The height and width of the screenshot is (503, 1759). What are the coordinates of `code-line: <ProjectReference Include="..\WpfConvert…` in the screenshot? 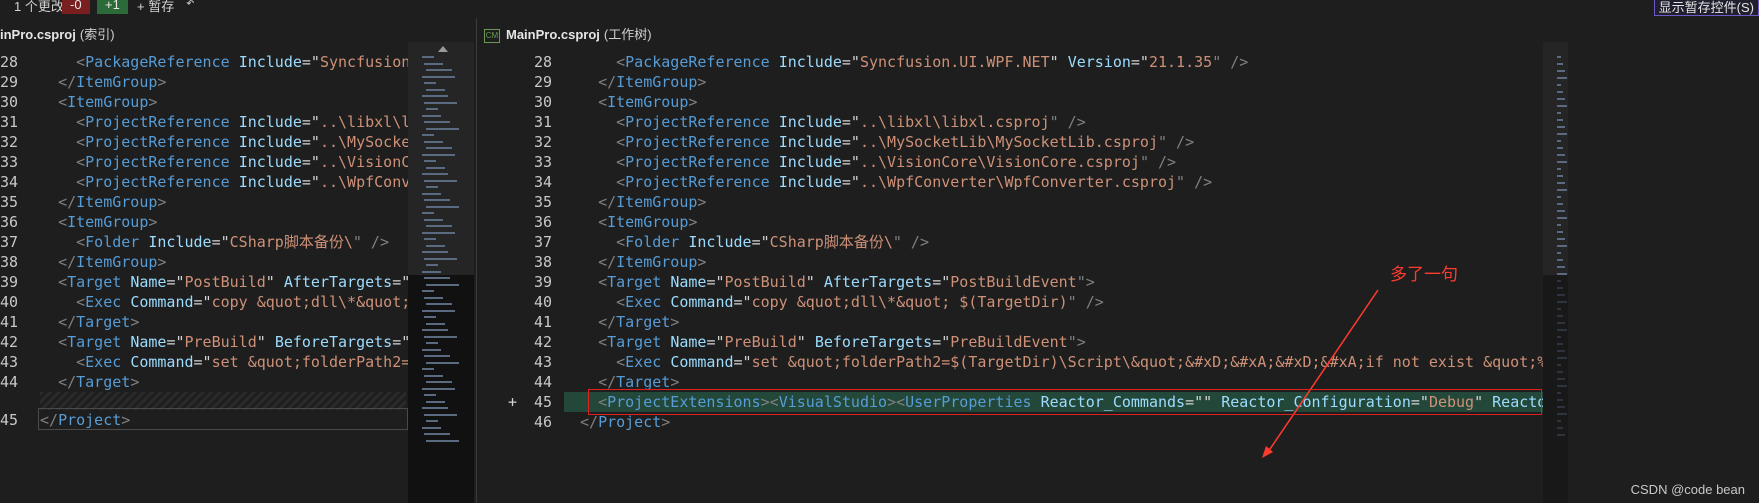 It's located at (1054, 182).